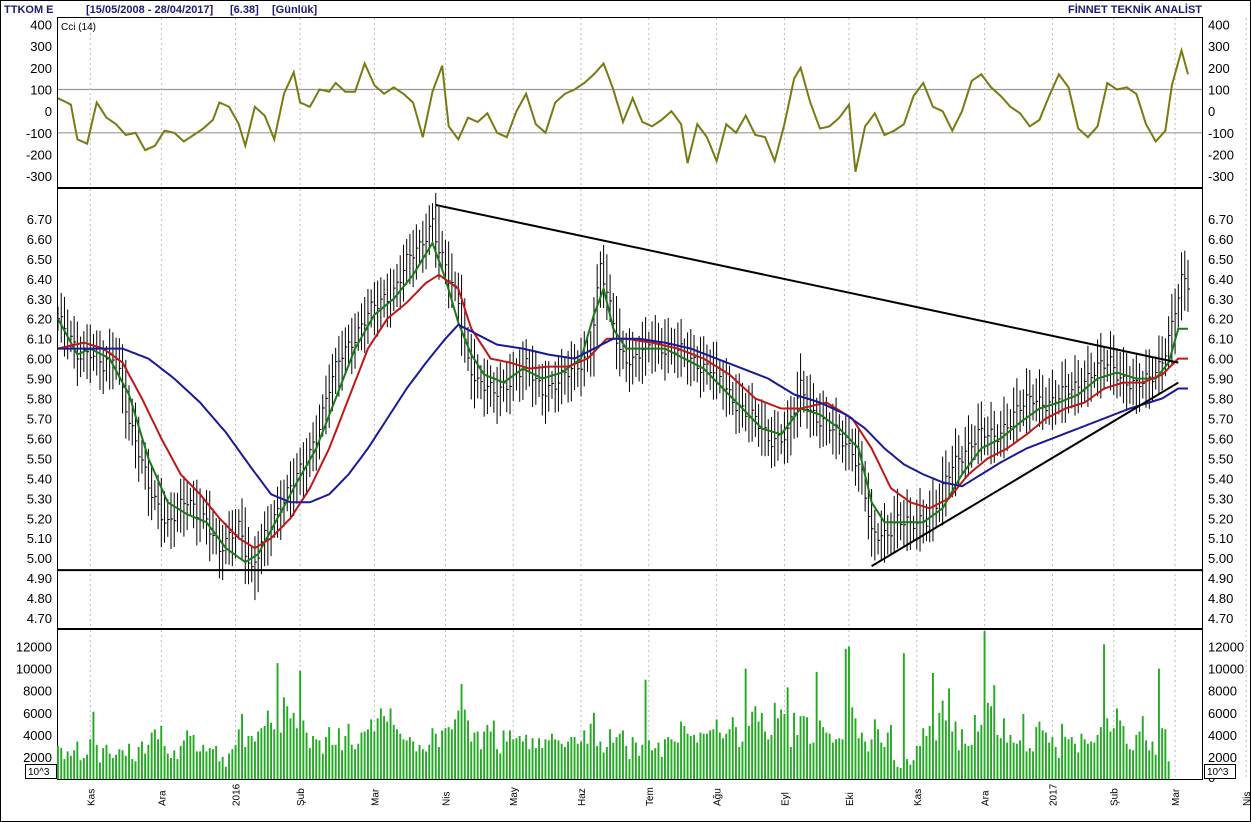 This screenshot has height=822, width=1251. Describe the element at coordinates (39, 598) in the screenshot. I see `price-tick-left: 4.80` at that location.